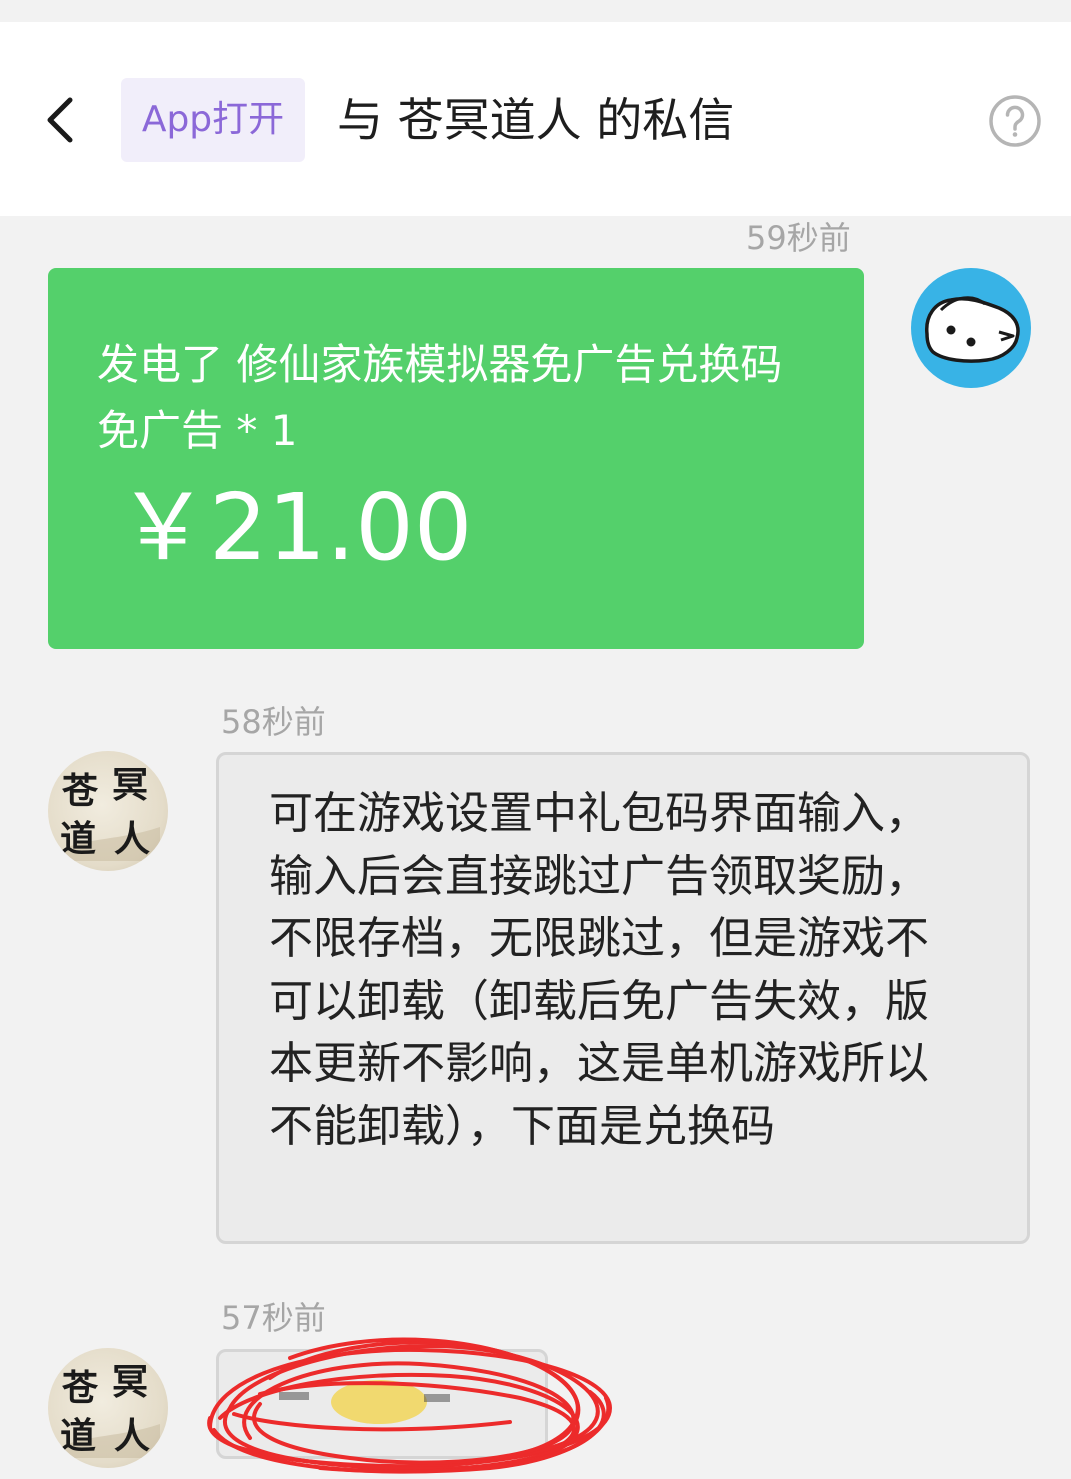 This screenshot has height=1479, width=1071. I want to click on app-open-button: App打开, so click(213, 120).